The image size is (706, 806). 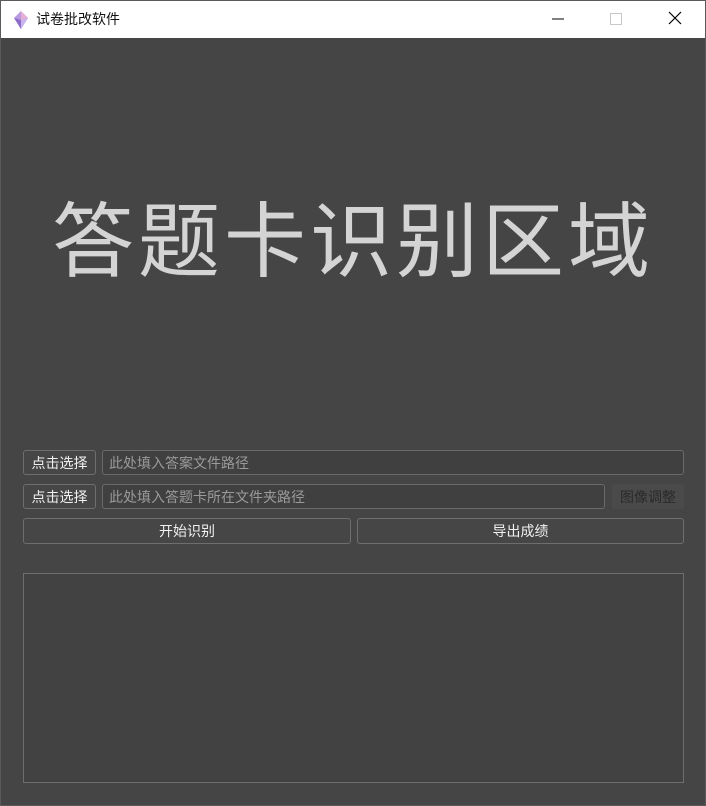 I want to click on maximize-icon, so click(x=616, y=19).